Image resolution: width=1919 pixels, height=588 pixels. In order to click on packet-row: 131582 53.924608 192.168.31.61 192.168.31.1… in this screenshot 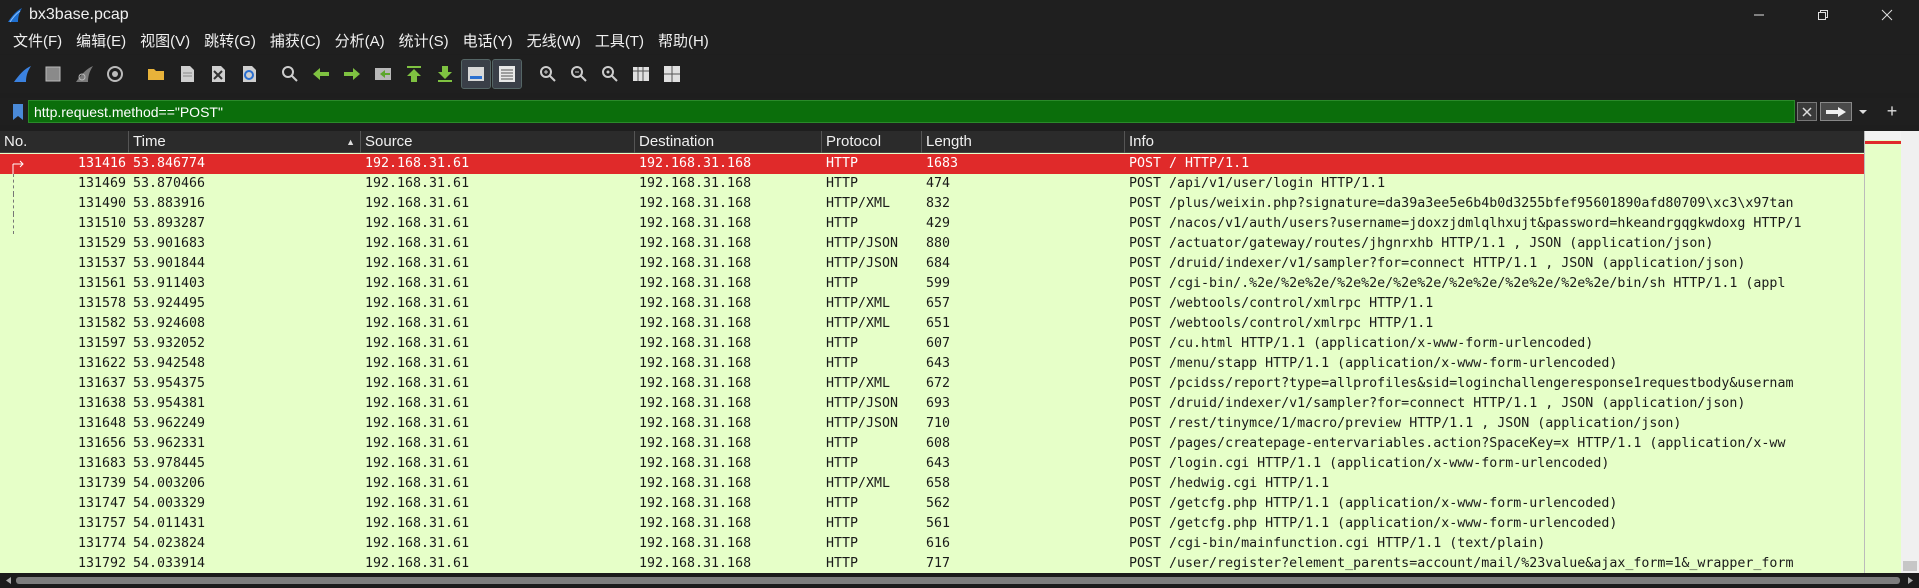, I will do `click(932, 324)`.